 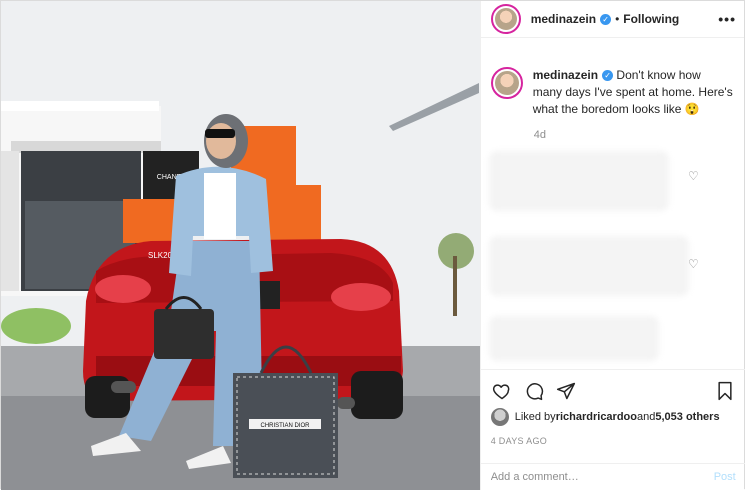 What do you see at coordinates (596, 417) in the screenshot?
I see `liker-username-link: richardricardoo` at bounding box center [596, 417].